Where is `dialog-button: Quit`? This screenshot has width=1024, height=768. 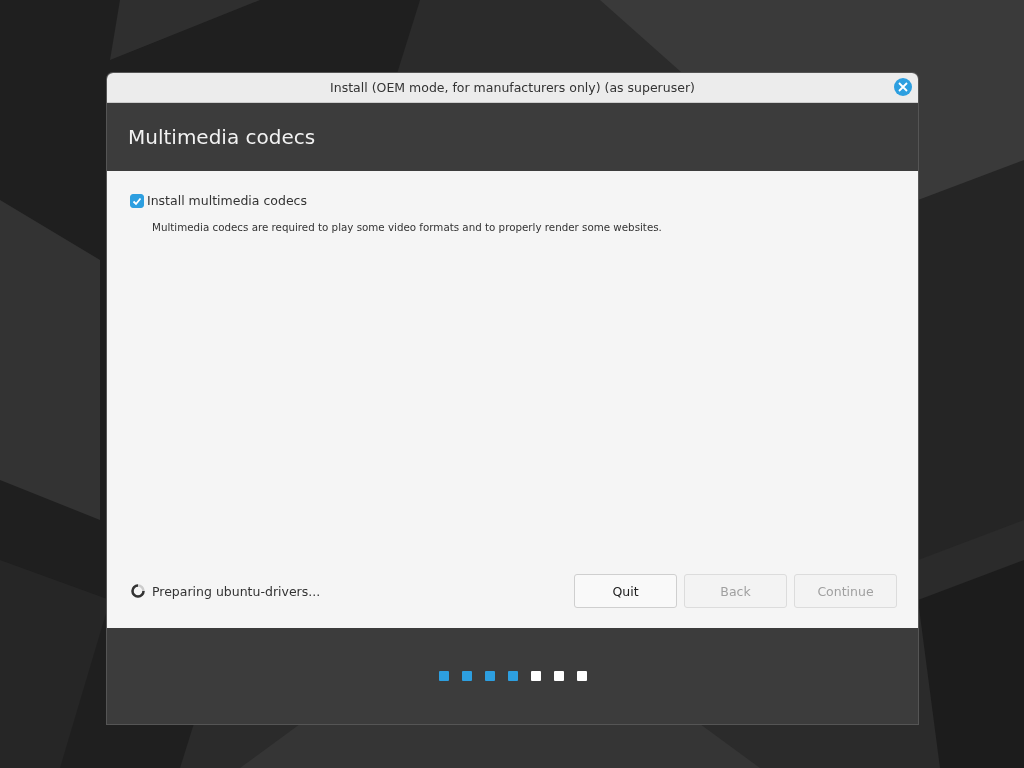 dialog-button: Quit is located at coordinates (625, 591).